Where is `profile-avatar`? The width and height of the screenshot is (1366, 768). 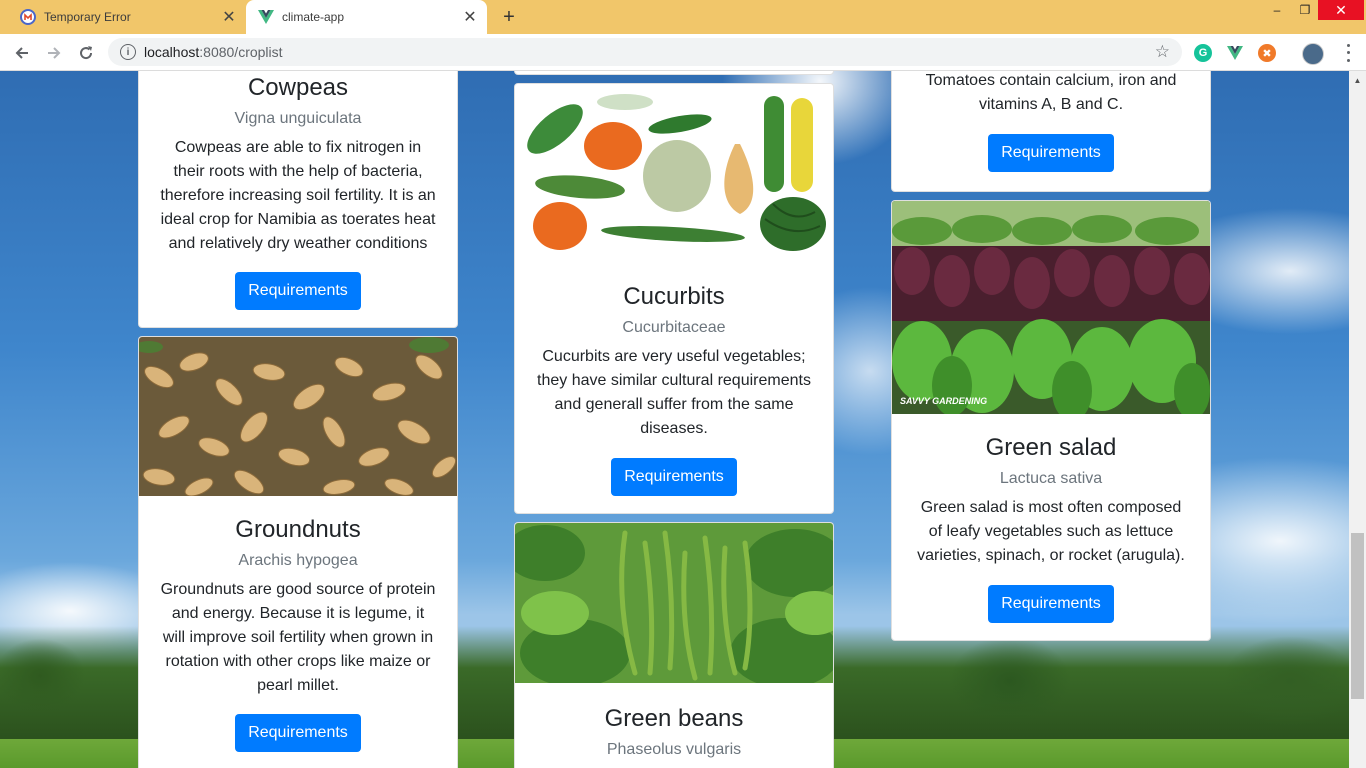 profile-avatar is located at coordinates (1313, 54).